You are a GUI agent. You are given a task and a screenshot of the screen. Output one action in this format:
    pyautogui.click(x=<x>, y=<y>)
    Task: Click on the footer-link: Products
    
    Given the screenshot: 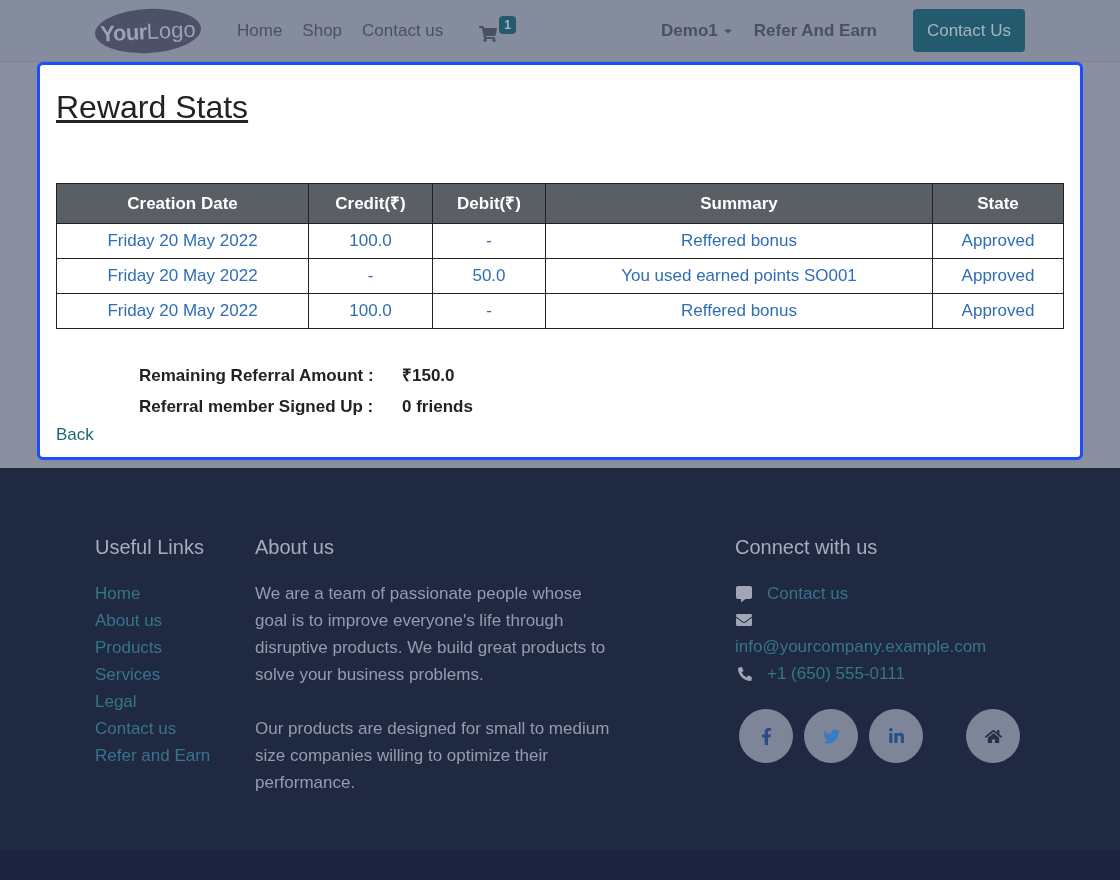 What is the action you would take?
    pyautogui.click(x=175, y=647)
    